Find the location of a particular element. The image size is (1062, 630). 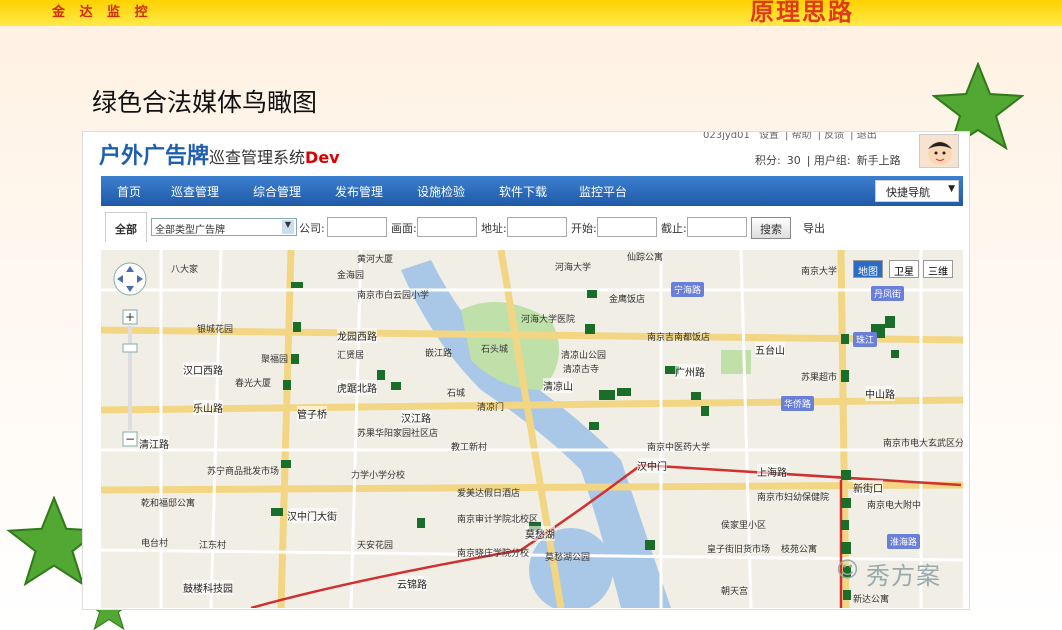

poi-label: 天安花园 is located at coordinates (375, 546).